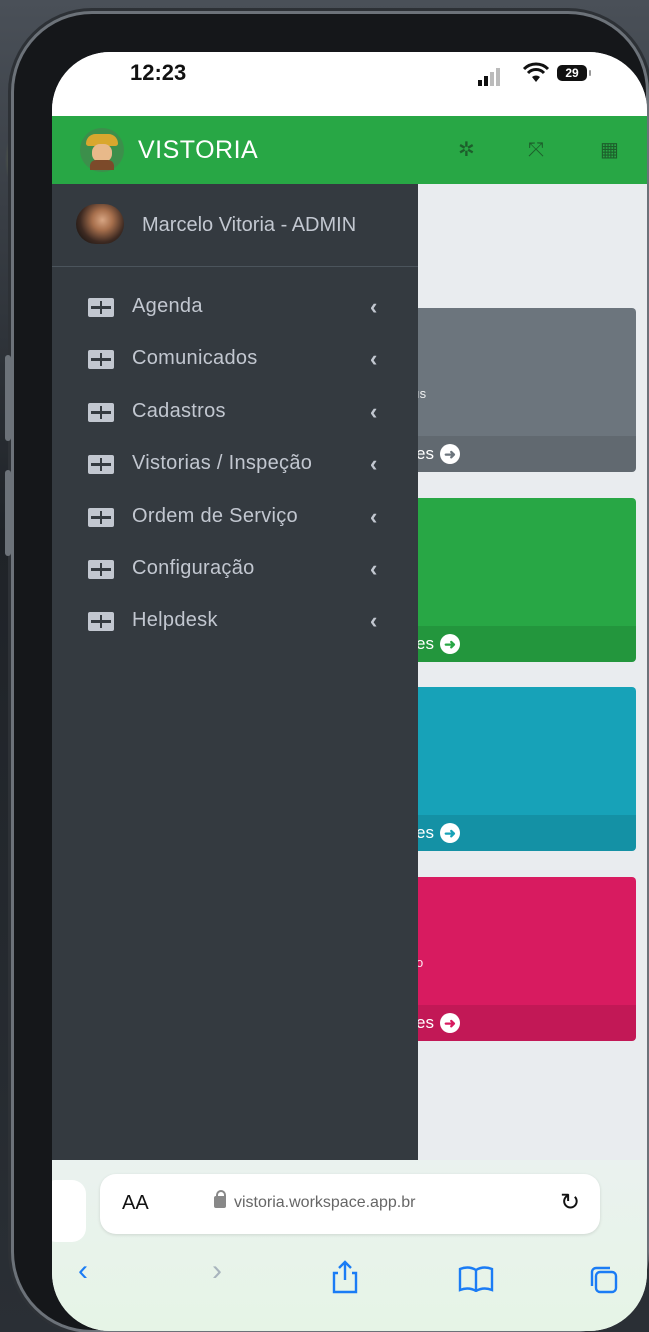 The height and width of the screenshot is (1332, 649). I want to click on share-icon, so click(345, 1277).